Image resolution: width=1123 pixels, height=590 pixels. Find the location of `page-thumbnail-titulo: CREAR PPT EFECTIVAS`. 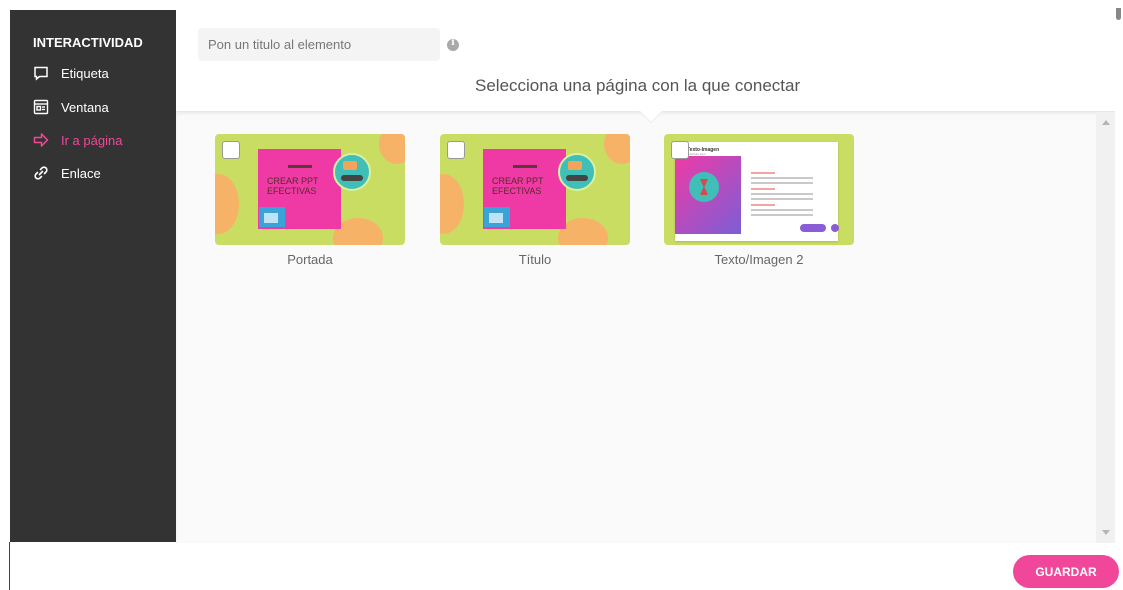

page-thumbnail-titulo: CREAR PPT EFECTIVAS is located at coordinates (535, 189).